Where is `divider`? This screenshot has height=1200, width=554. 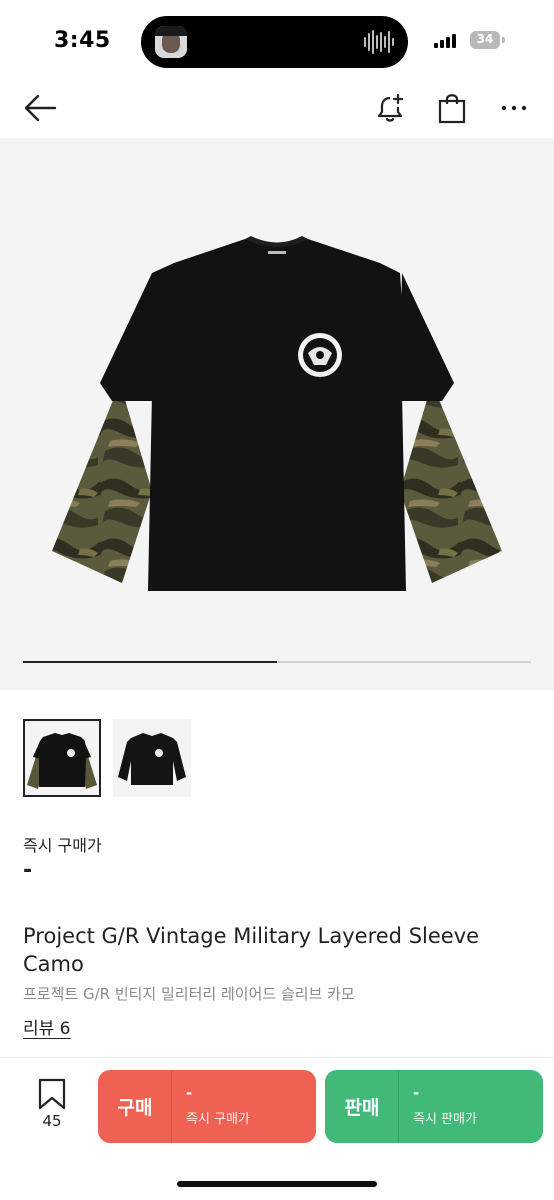
divider is located at coordinates (277, 1057).